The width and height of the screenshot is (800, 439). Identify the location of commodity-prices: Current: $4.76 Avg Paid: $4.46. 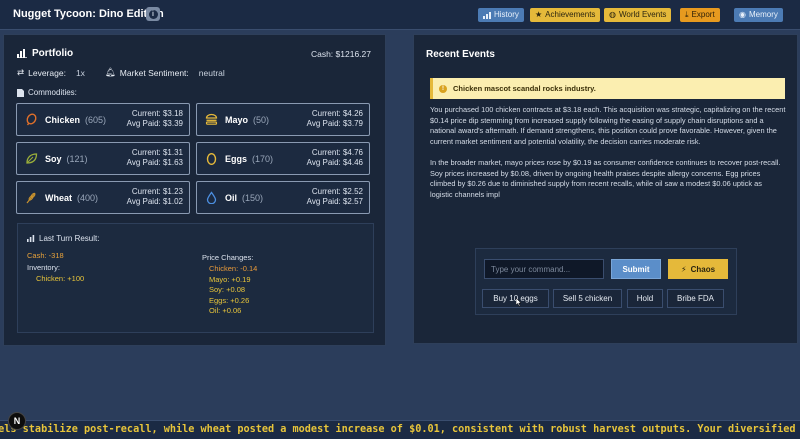
(335, 158).